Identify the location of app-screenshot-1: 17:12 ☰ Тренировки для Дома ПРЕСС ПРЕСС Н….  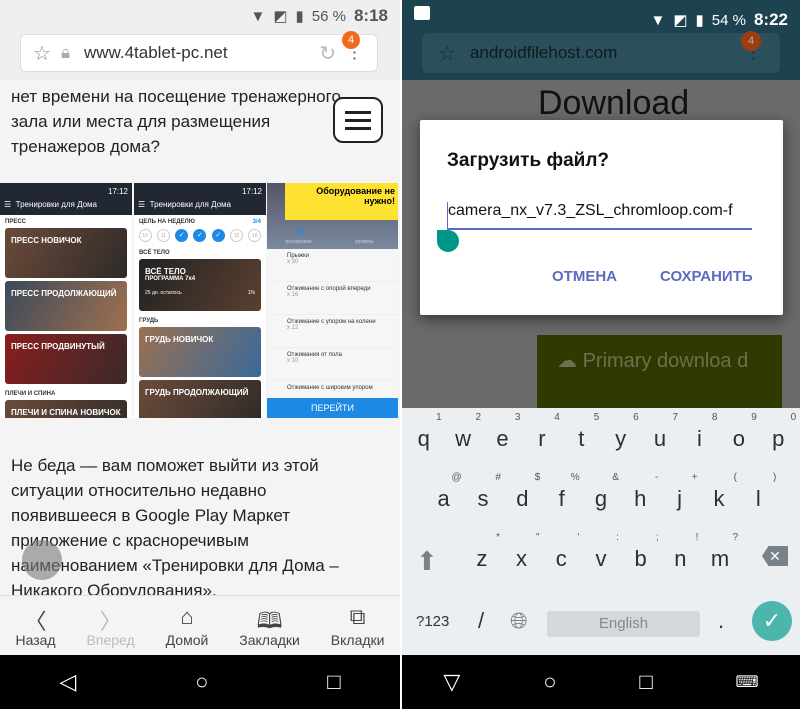
(66, 300).